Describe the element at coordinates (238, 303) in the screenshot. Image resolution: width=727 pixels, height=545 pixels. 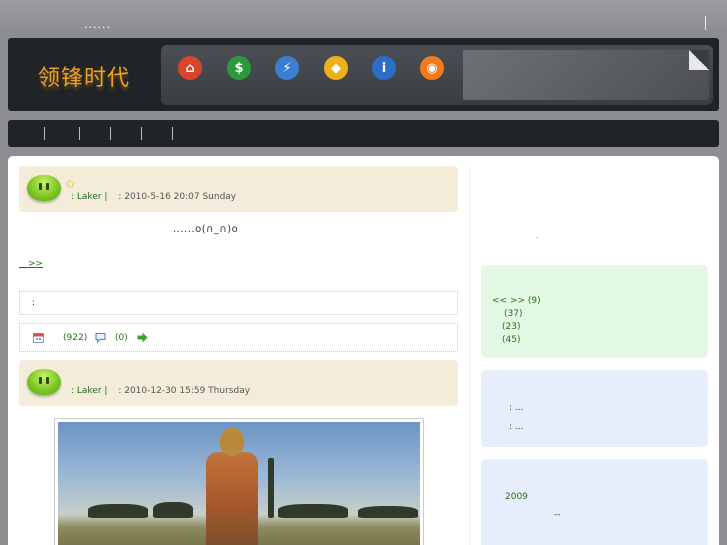
I see `tags-box: :` at that location.